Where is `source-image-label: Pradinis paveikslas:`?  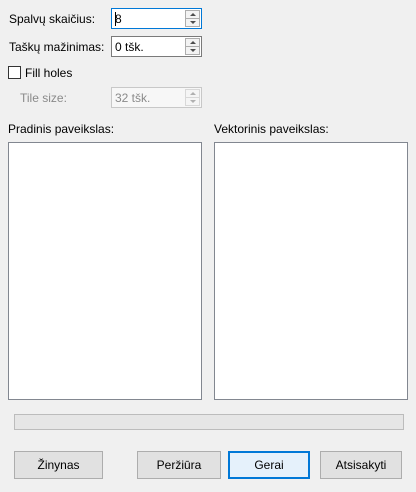 source-image-label: Pradinis paveikslas: is located at coordinates (61, 129).